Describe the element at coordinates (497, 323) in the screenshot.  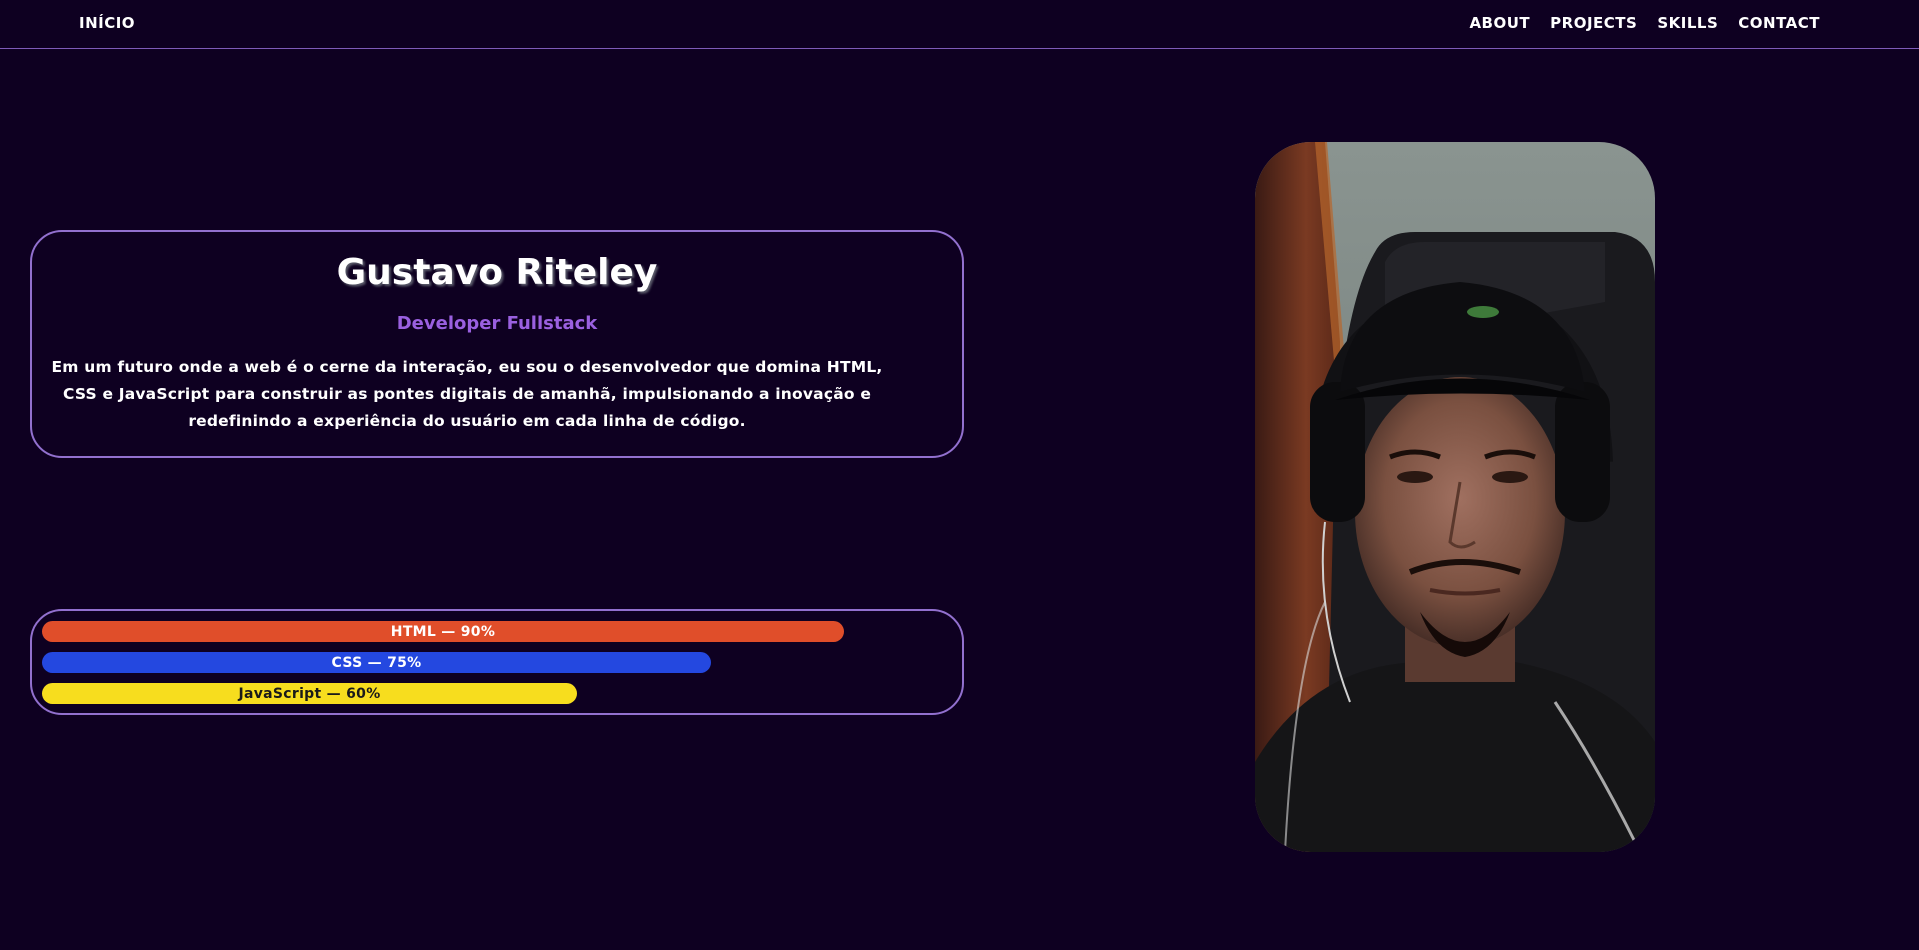
I see `hero-role: Developer Fullstack` at that location.